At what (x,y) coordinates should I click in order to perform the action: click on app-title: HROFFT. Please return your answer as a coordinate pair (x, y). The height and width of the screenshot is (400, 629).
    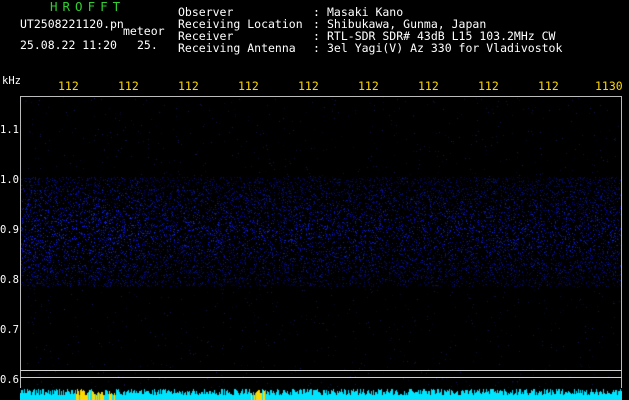
    Looking at the image, I should click on (88, 7).